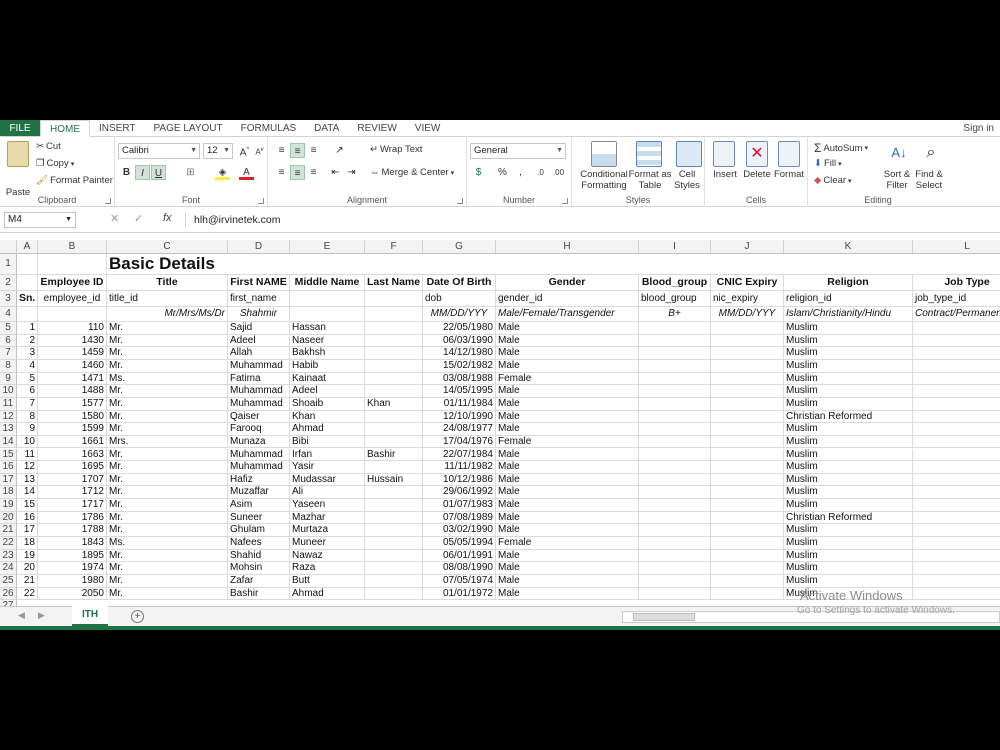 The width and height of the screenshot is (1000, 750). What do you see at coordinates (459, 391) in the screenshot?
I see `data-cell: 14/05/1995` at bounding box center [459, 391].